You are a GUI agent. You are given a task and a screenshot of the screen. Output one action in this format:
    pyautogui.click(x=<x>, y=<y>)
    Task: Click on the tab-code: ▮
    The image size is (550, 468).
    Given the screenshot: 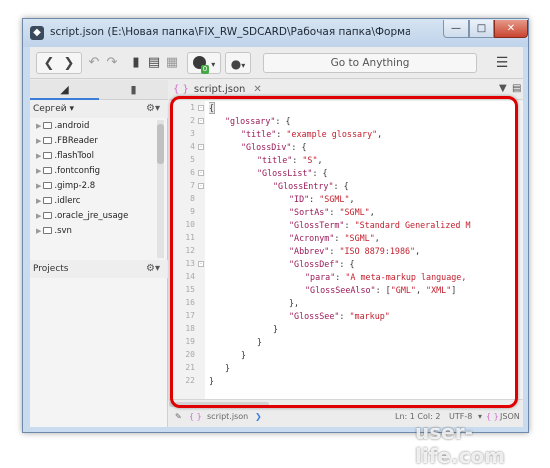 What is the action you would take?
    pyautogui.click(x=133, y=90)
    